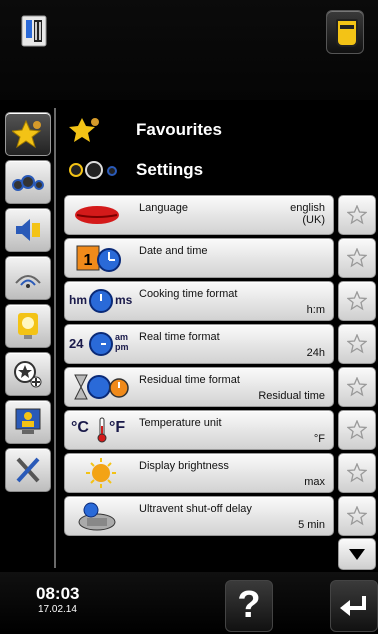 The height and width of the screenshot is (634, 378). I want to click on setting-row-residual-time-format: Residual time format Residual time, so click(199, 387).